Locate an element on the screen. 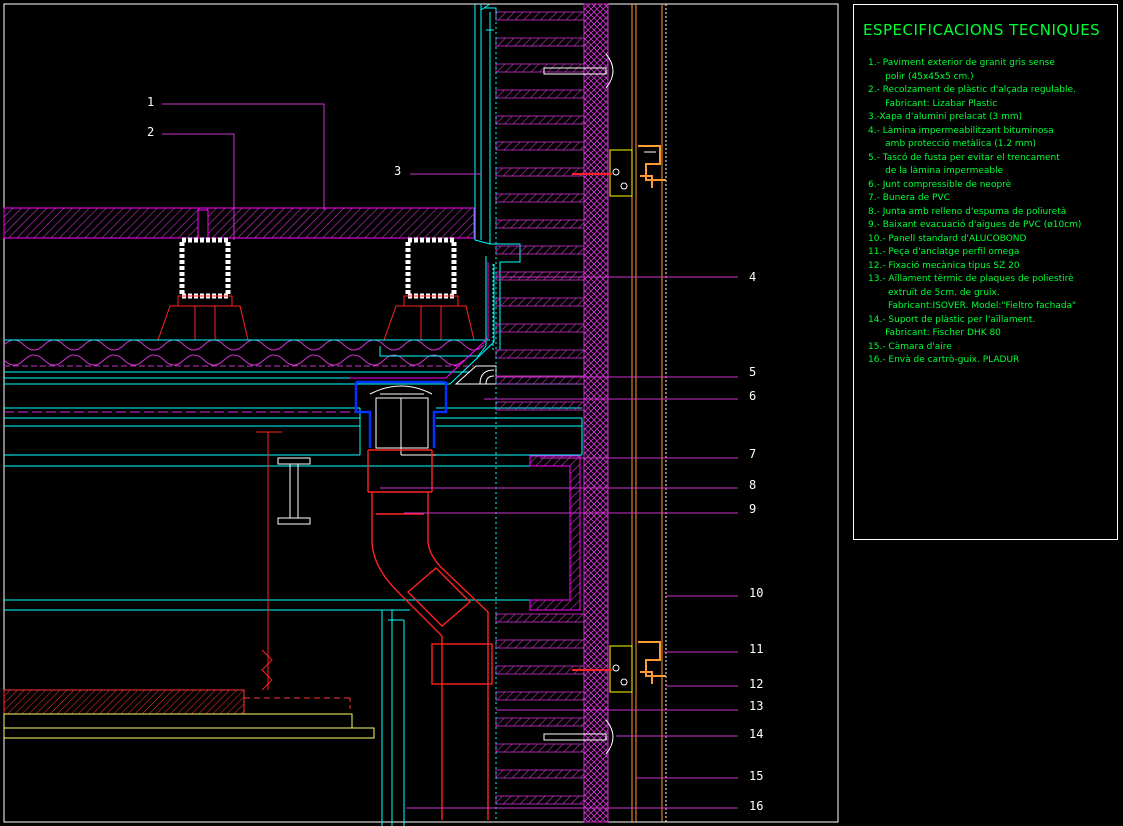 The image size is (1123, 826). waterproof-membrane is located at coordinates (466, 335).